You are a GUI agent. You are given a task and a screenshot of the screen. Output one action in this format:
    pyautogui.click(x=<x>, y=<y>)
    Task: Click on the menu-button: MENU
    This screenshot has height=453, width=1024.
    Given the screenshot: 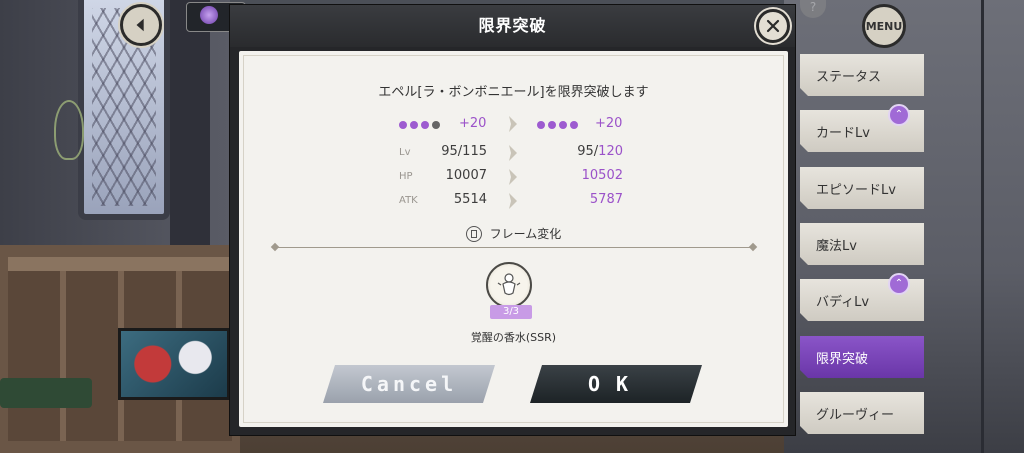 What is the action you would take?
    pyautogui.click(x=884, y=26)
    